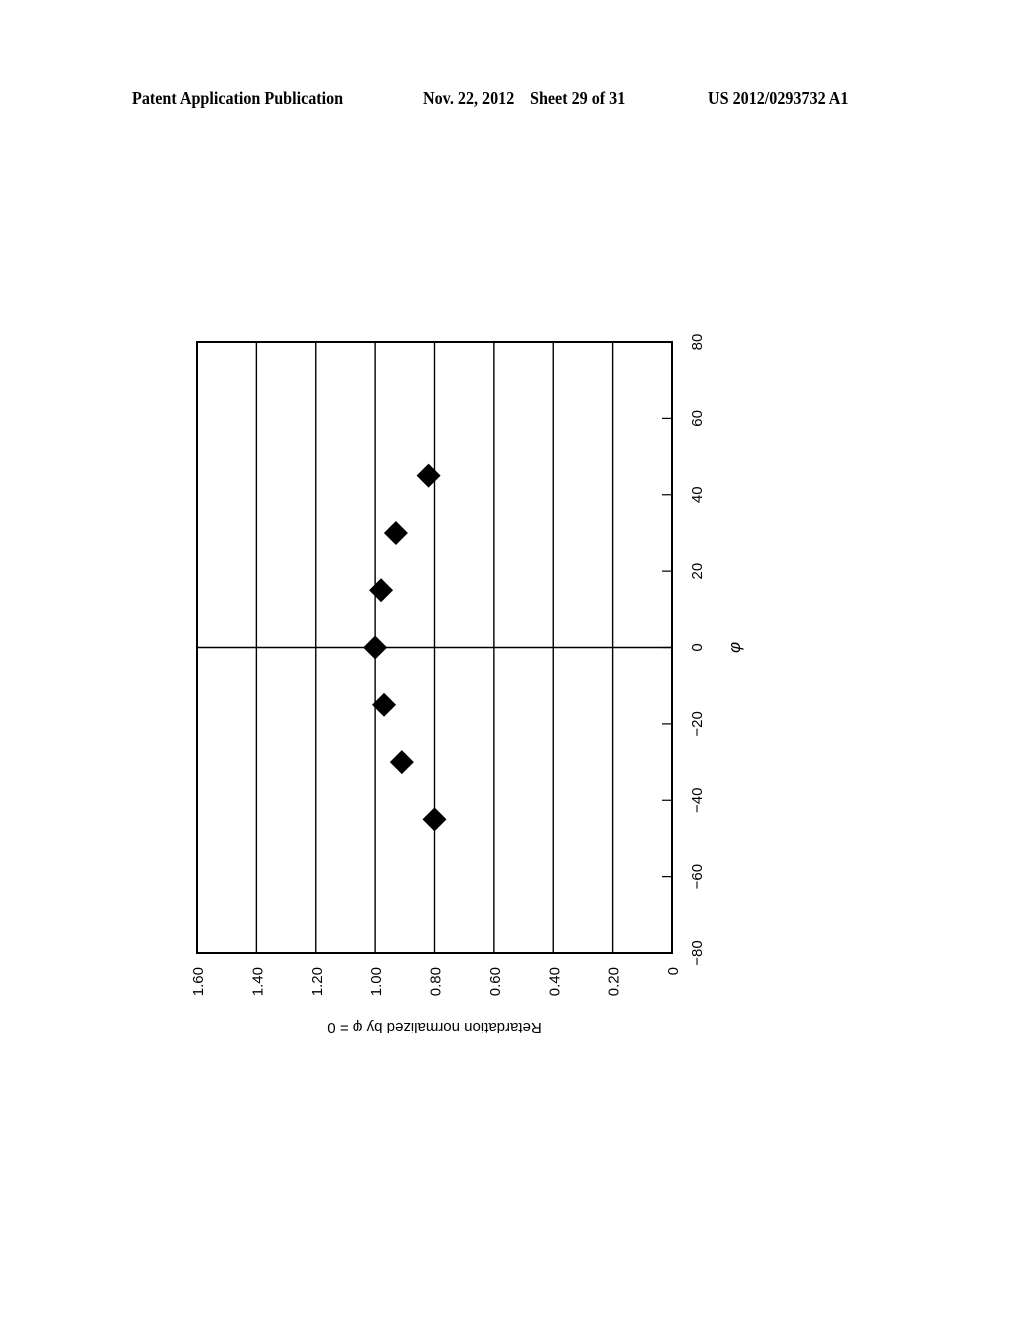 Image resolution: width=1024 pixels, height=1320 pixels. I want to click on figure-label: FIG. 29, so click(806, 659).